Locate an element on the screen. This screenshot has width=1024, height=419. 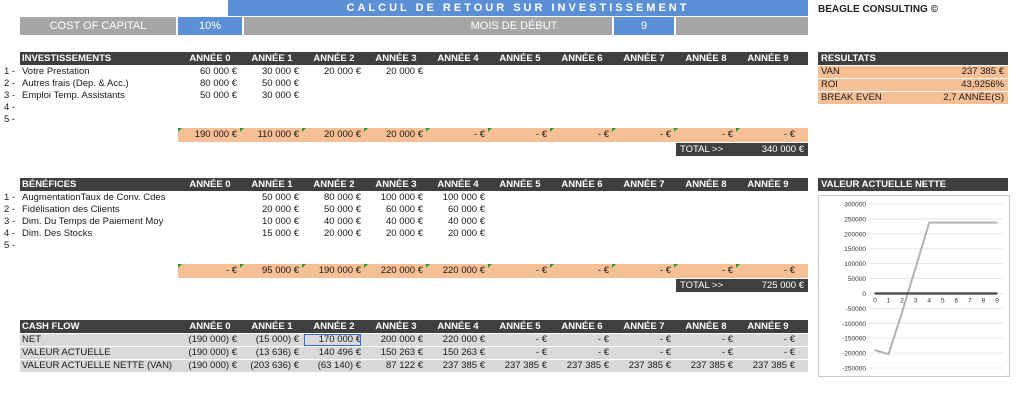
row-label: VALEUR ACTUELLE is located at coordinates (100, 353).